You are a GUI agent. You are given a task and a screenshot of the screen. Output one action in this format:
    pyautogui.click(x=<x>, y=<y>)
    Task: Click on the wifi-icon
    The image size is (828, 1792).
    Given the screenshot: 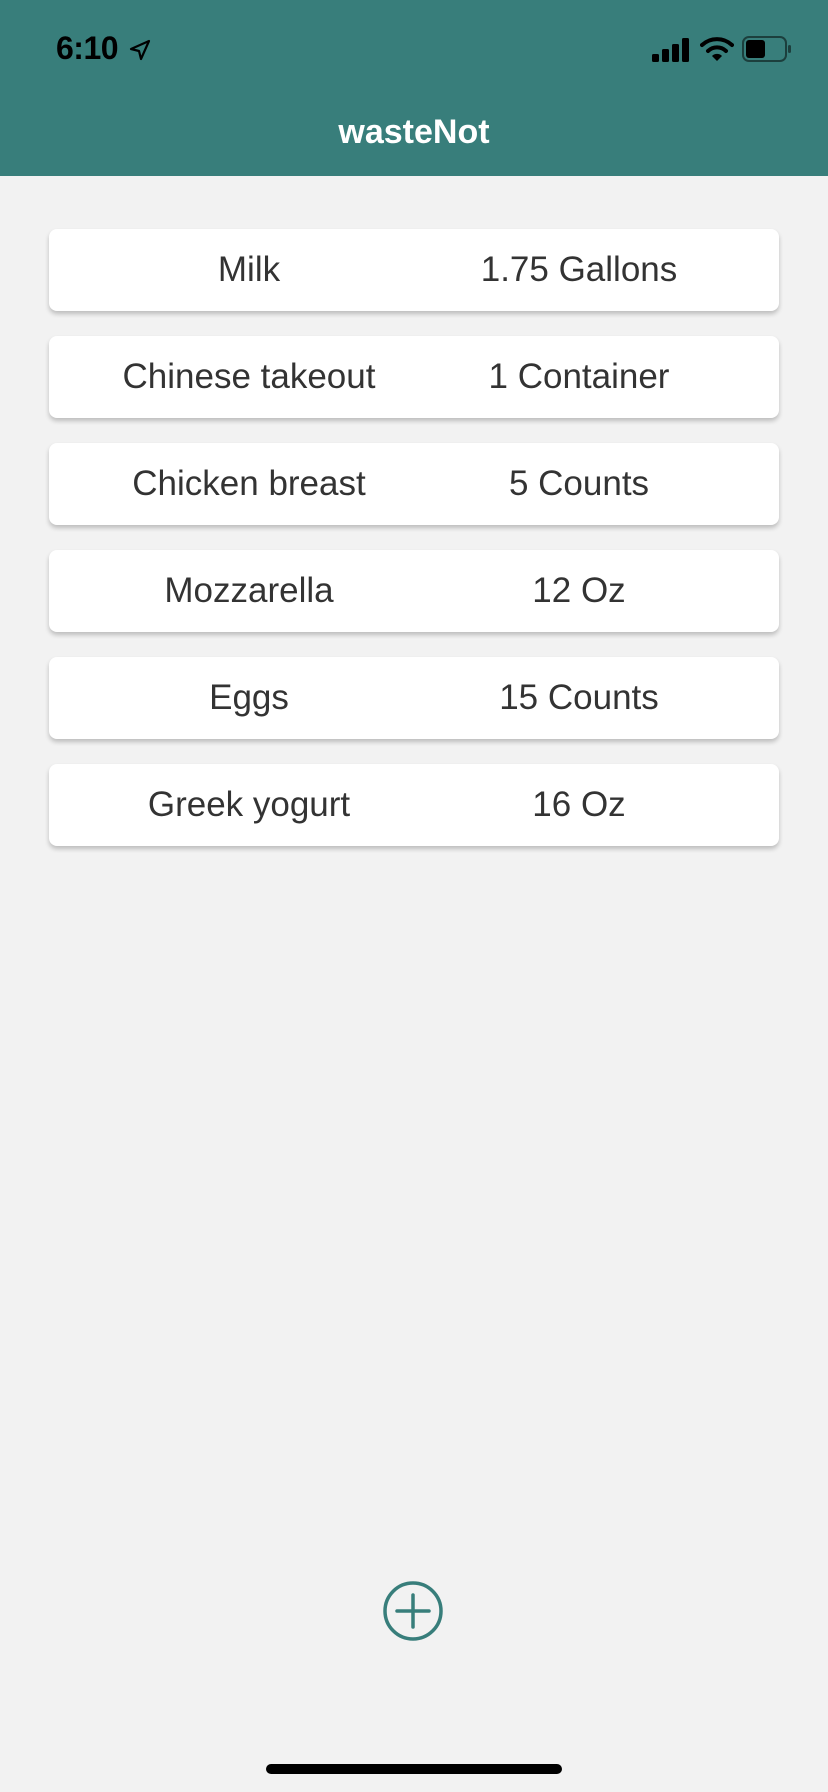 What is the action you would take?
    pyautogui.click(x=717, y=49)
    